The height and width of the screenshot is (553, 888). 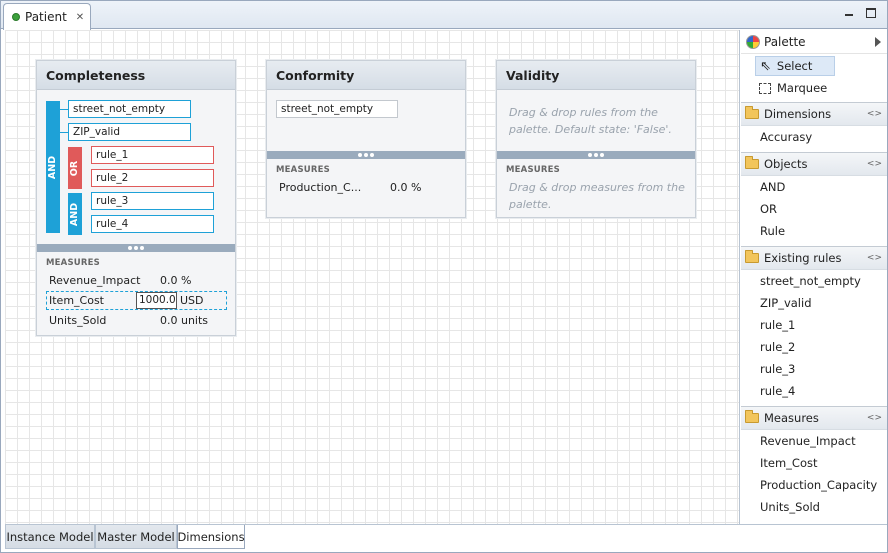 I want to click on palette-title: Palette, so click(x=785, y=41).